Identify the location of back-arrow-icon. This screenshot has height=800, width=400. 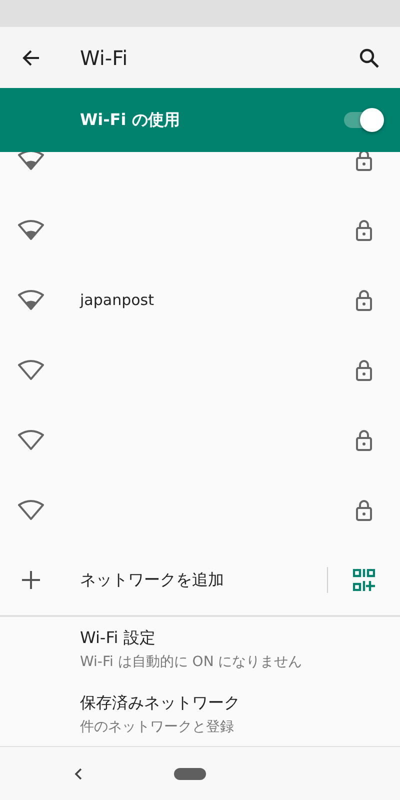
(31, 57).